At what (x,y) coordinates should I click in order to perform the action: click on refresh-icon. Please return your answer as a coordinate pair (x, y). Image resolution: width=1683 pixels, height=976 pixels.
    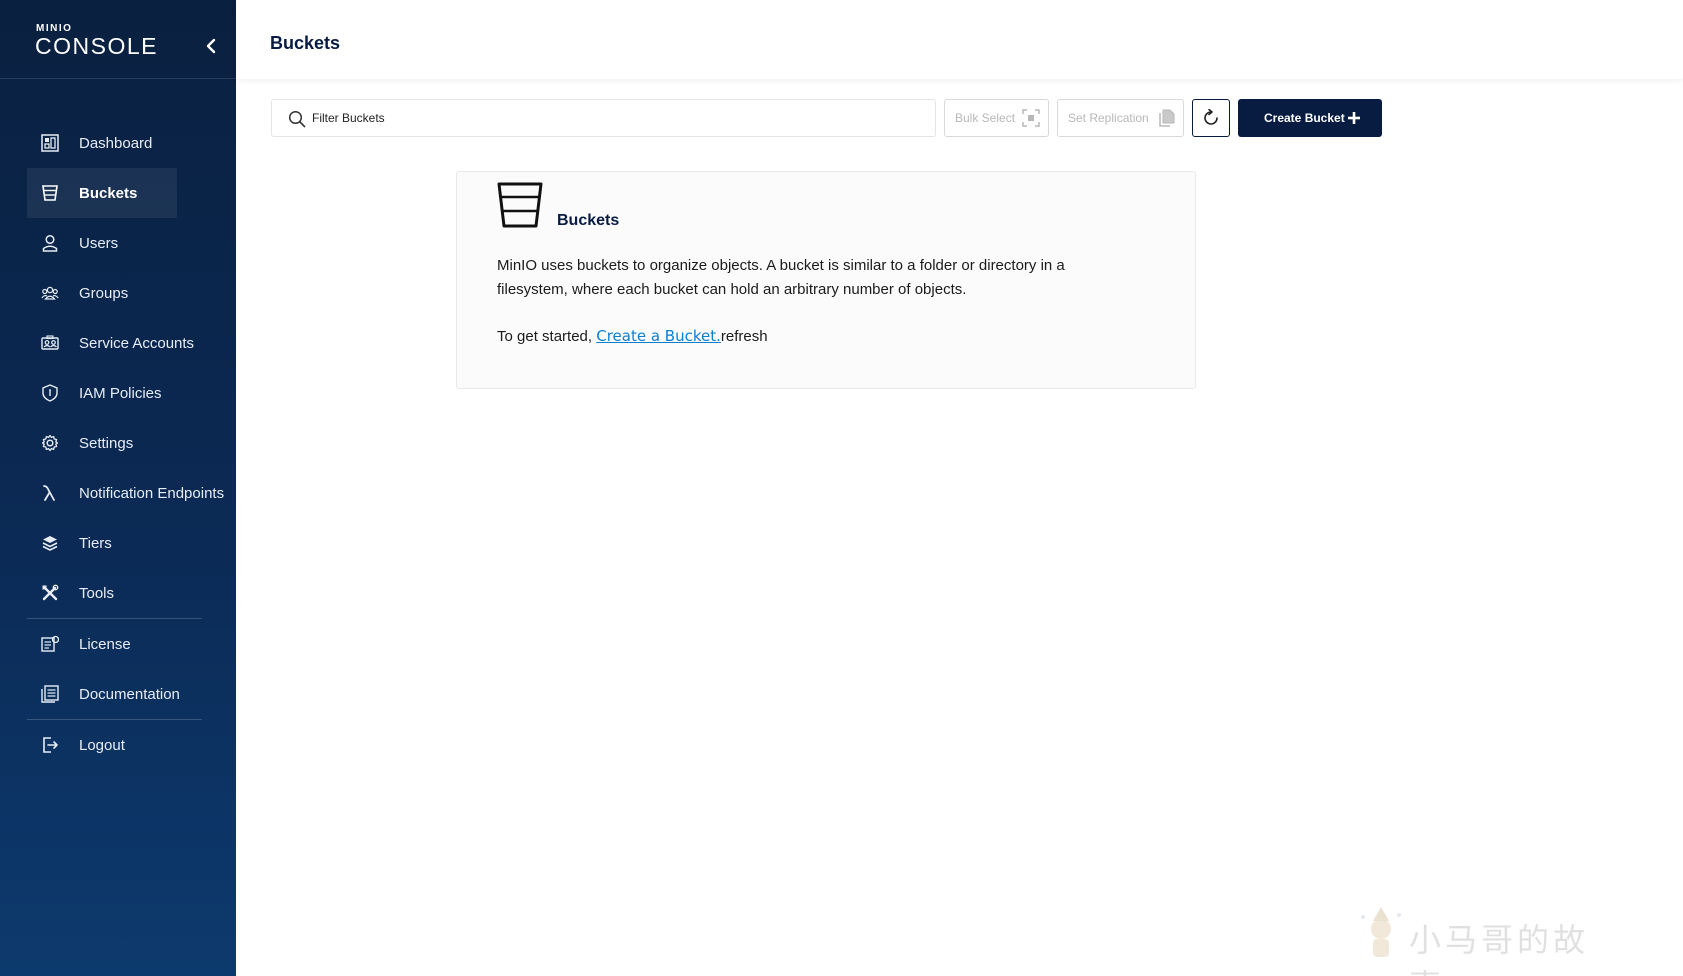
    Looking at the image, I should click on (1211, 117).